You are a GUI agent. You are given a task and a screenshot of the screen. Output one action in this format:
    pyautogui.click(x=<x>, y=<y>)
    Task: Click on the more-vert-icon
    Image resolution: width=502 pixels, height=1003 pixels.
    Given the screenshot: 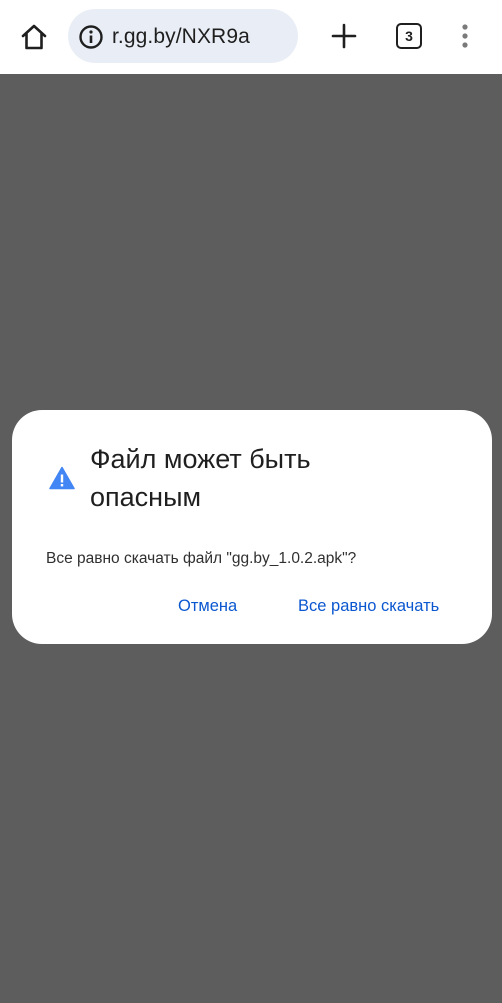 What is the action you would take?
    pyautogui.click(x=465, y=36)
    